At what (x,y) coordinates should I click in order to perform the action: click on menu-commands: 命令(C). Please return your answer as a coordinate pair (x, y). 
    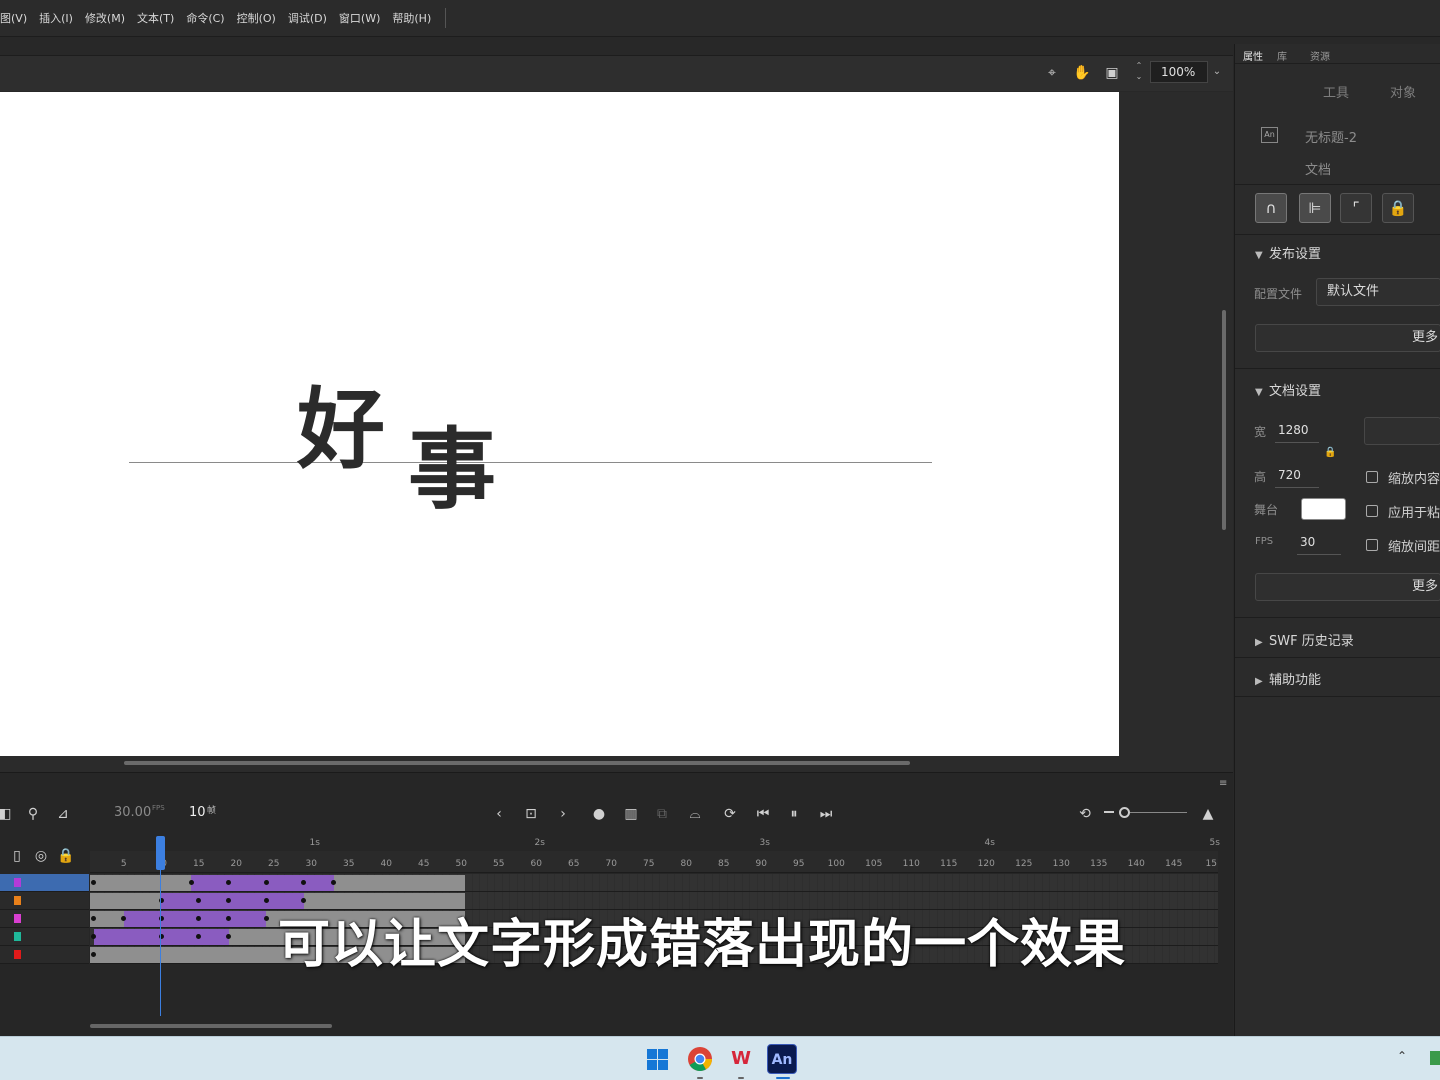
    Looking at the image, I should click on (205, 18).